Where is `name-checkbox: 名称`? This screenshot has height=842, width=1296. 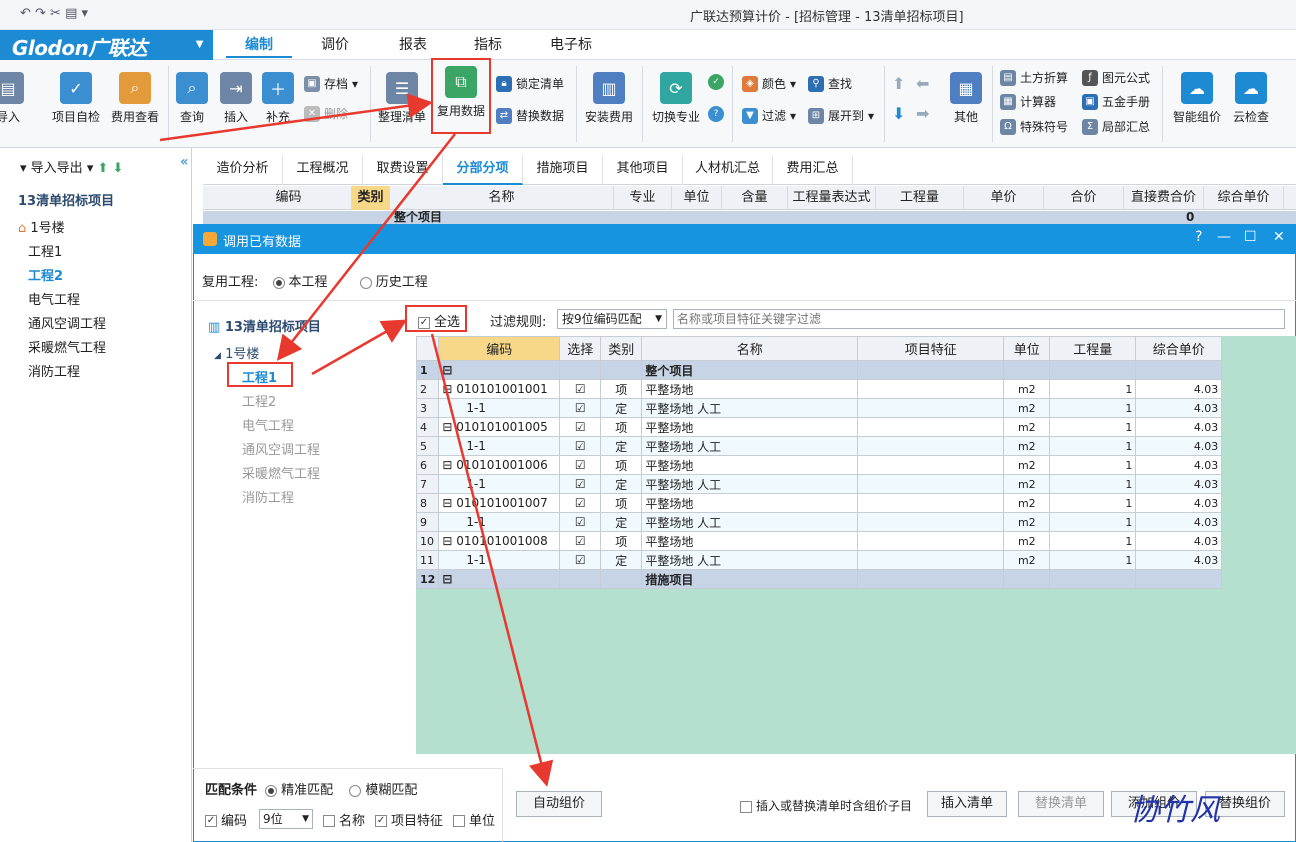 name-checkbox: 名称 is located at coordinates (344, 819).